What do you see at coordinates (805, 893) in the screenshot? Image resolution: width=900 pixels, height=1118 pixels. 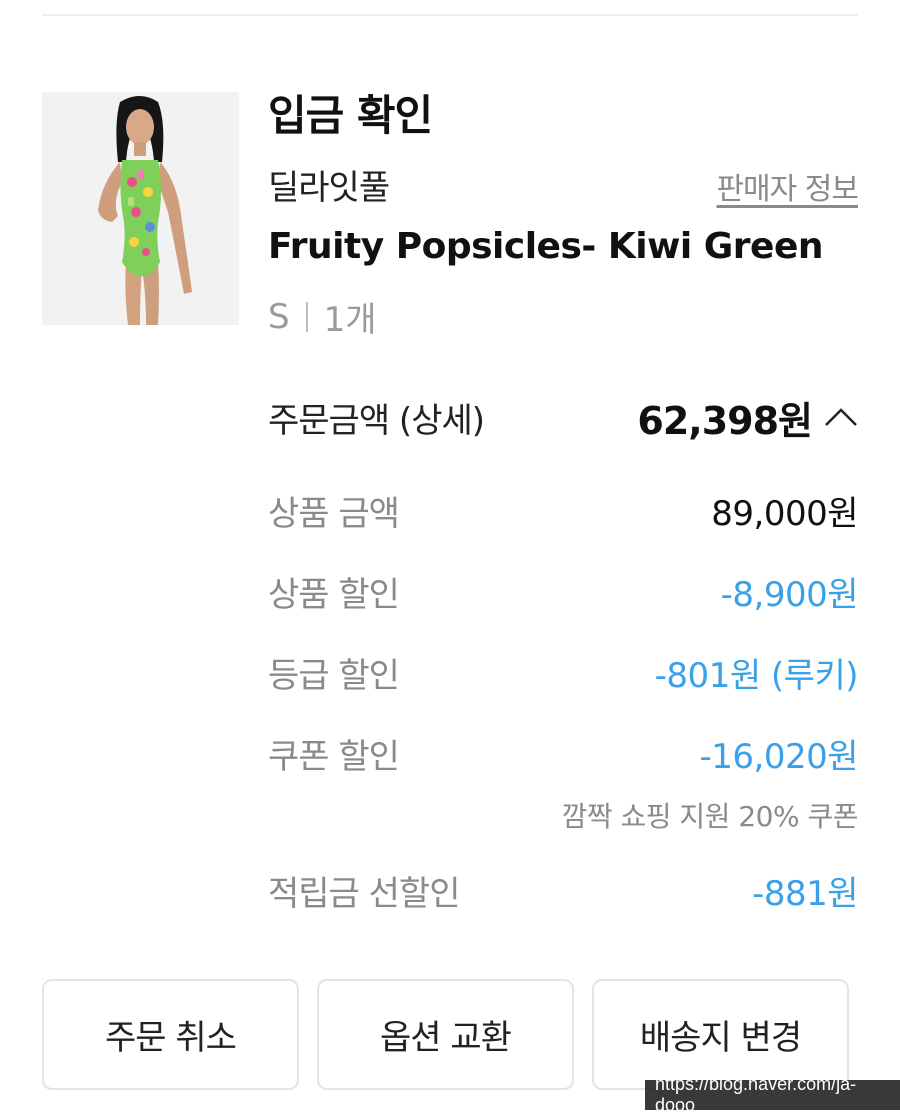 I see `points-discount-value: -881원` at bounding box center [805, 893].